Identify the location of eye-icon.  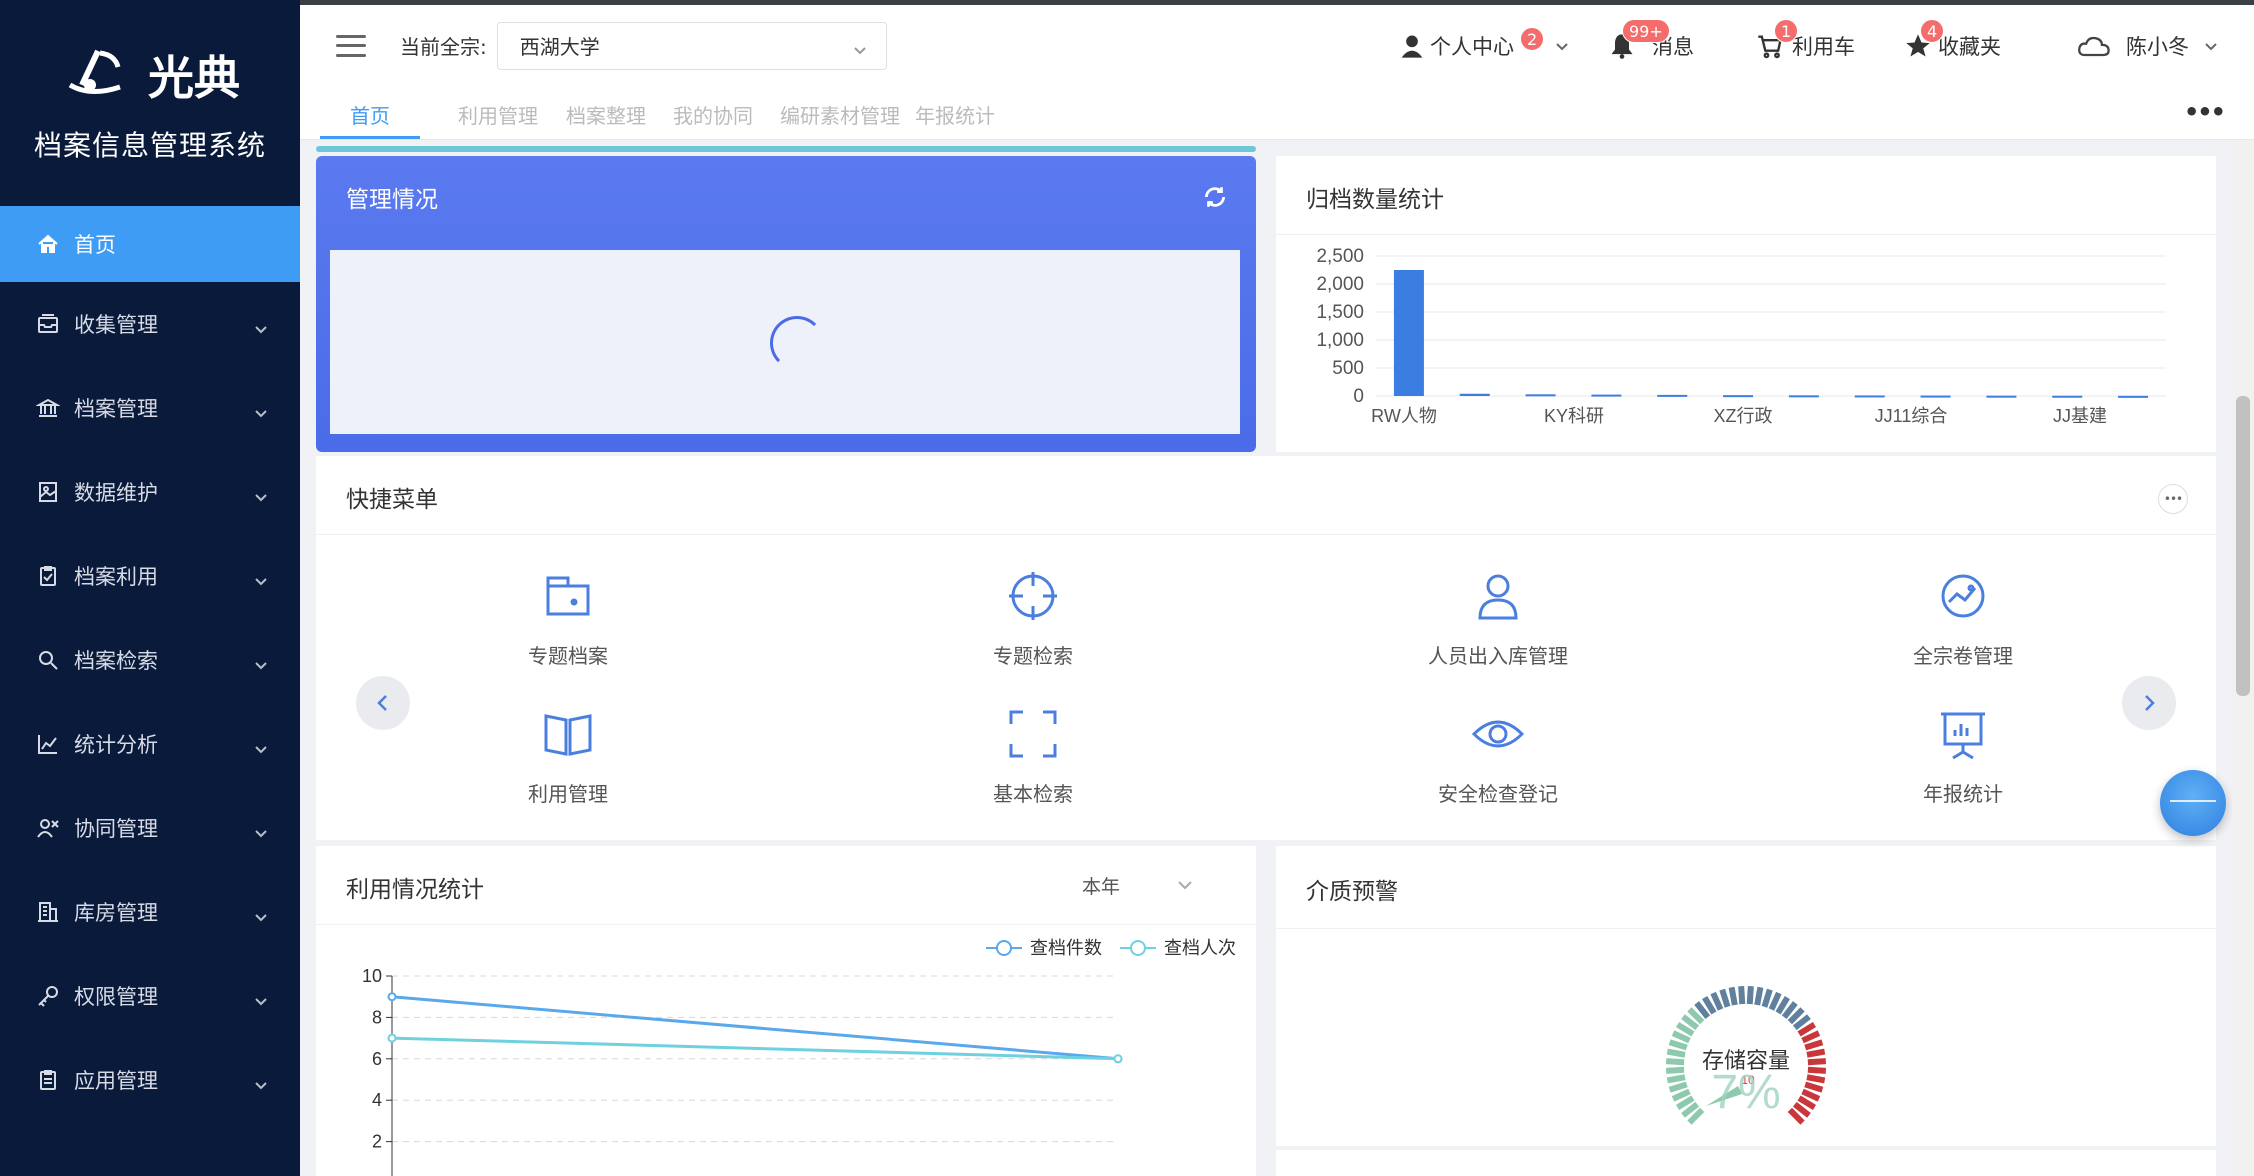
(1498, 734).